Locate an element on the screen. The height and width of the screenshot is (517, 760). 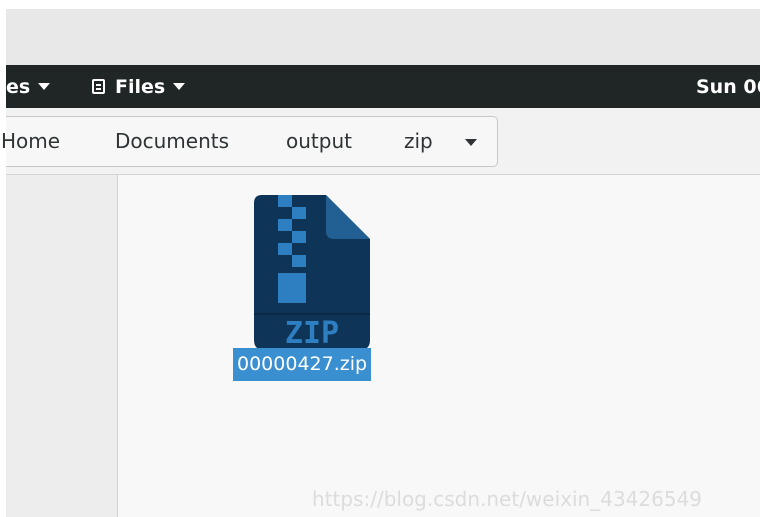
zip-icon-text: ZIP is located at coordinates (312, 333).